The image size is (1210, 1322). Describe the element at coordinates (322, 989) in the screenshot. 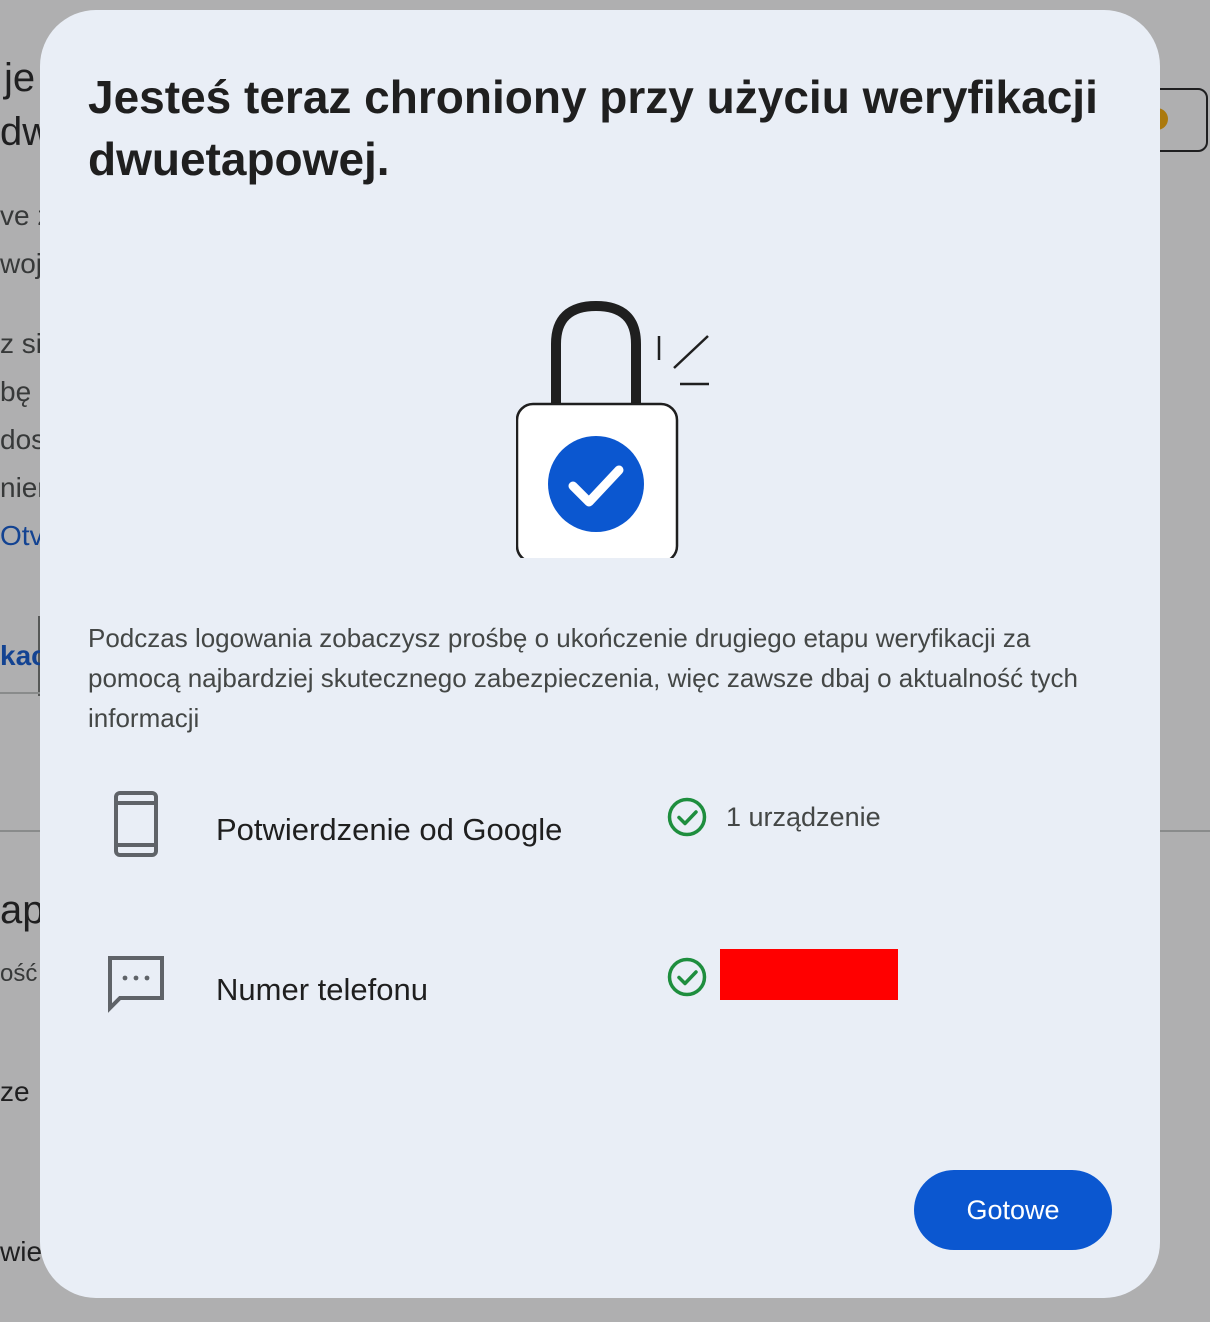

I see `method-label: Numer telefonu` at that location.